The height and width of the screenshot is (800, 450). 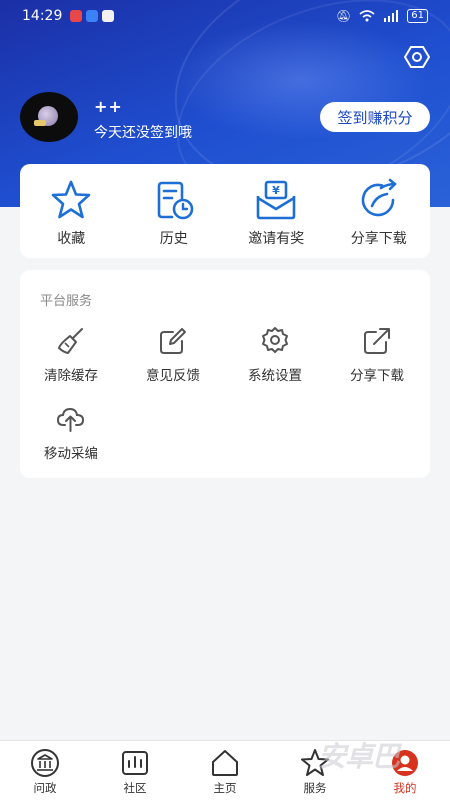 I want to click on service-mobile-editing: 移动采编, so click(x=71, y=433).